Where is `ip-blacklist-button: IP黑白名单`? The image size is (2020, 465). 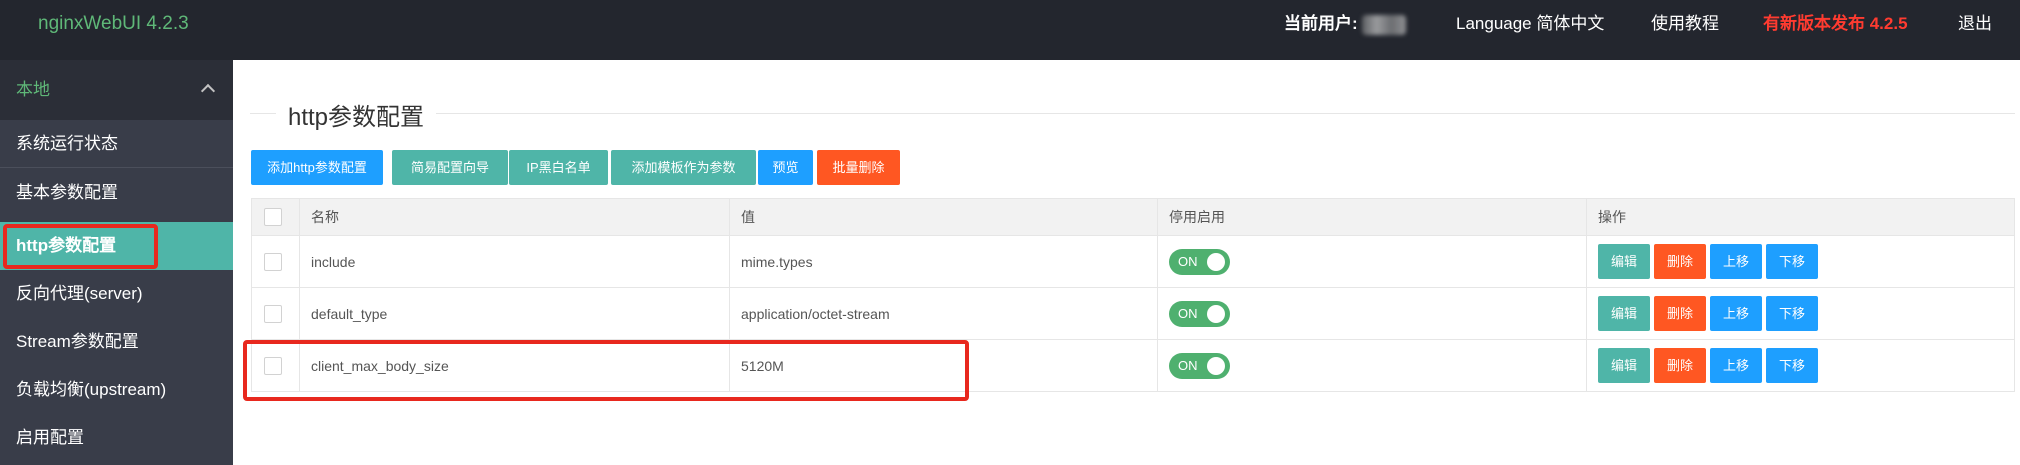
ip-blacklist-button: IP黑白名单 is located at coordinates (558, 167).